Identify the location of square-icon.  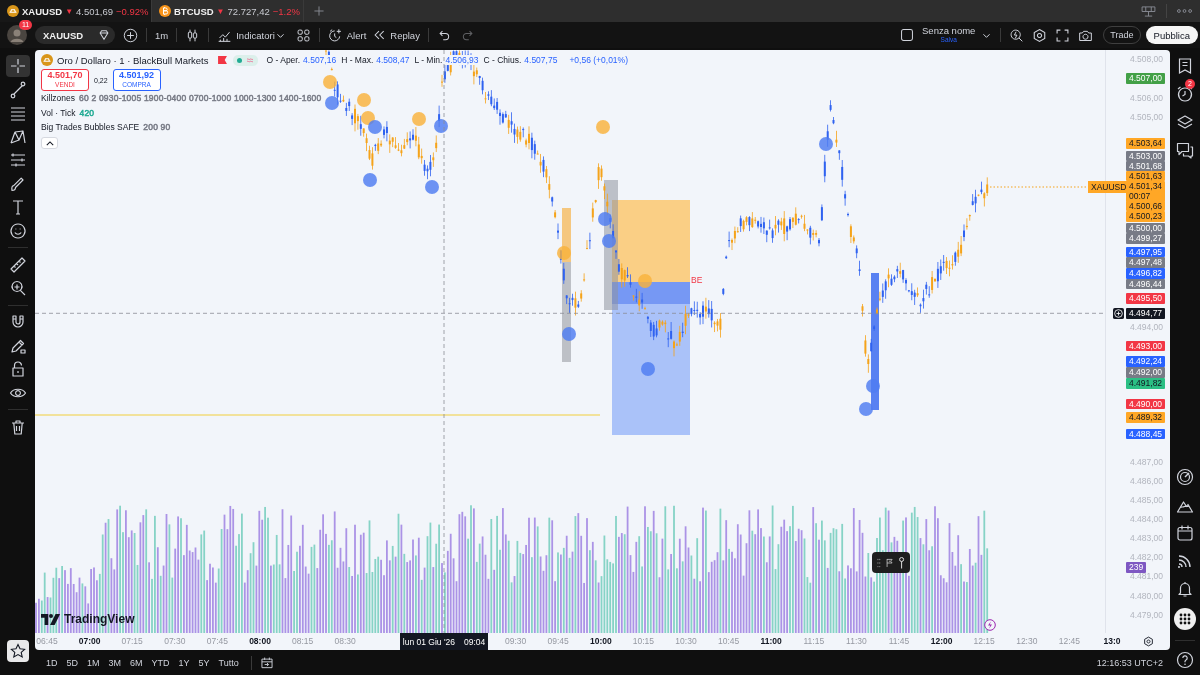
(907, 35).